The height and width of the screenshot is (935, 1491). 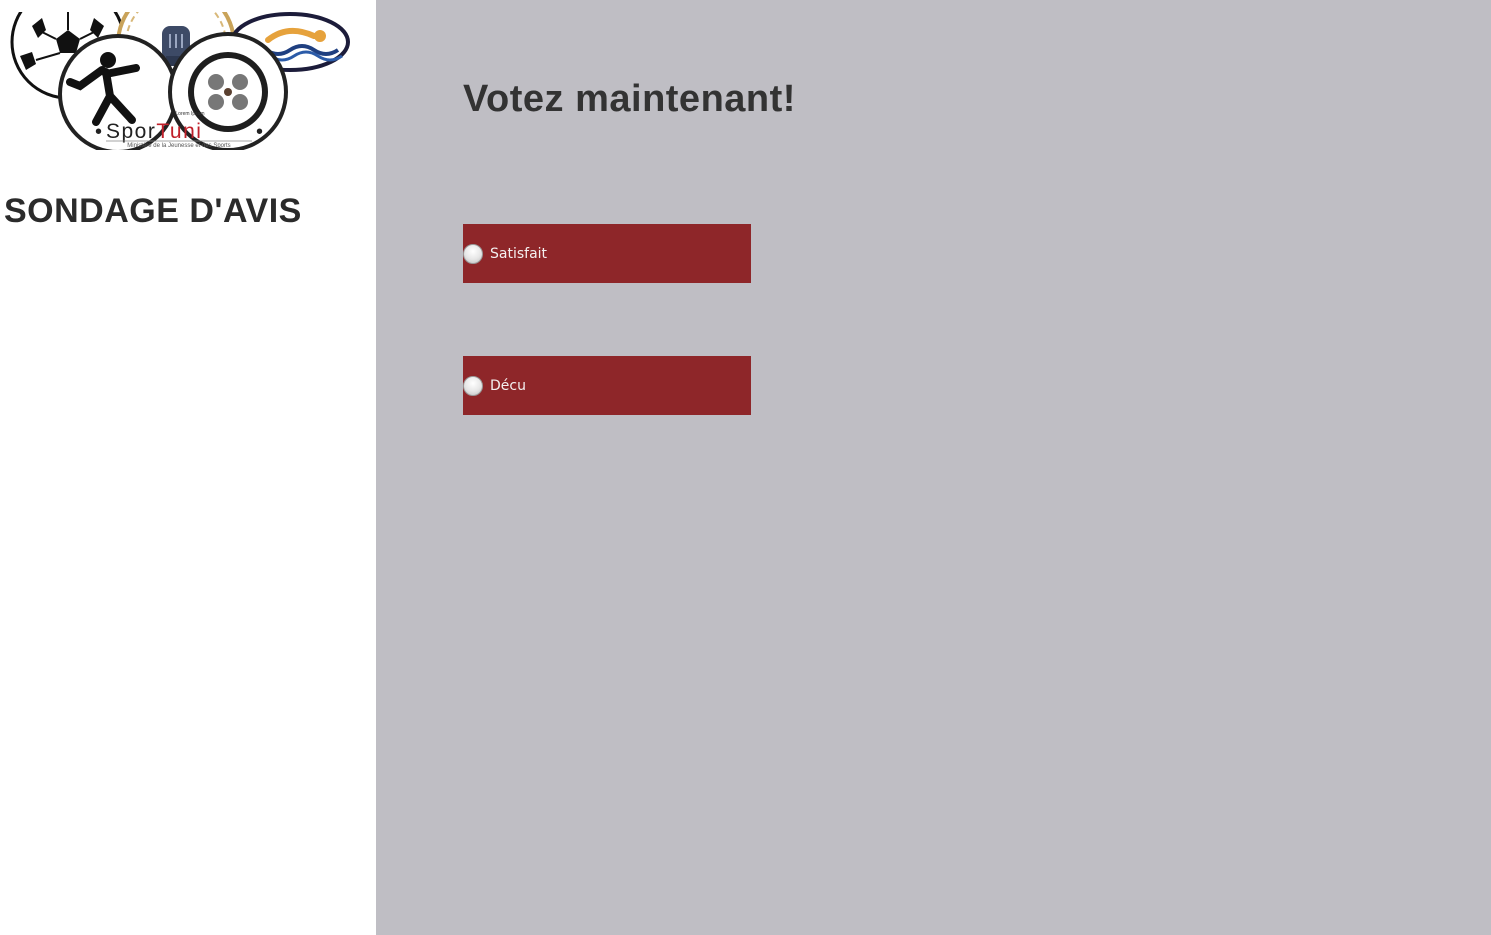 I want to click on poll-option-decu: Décu, so click(x=607, y=385).